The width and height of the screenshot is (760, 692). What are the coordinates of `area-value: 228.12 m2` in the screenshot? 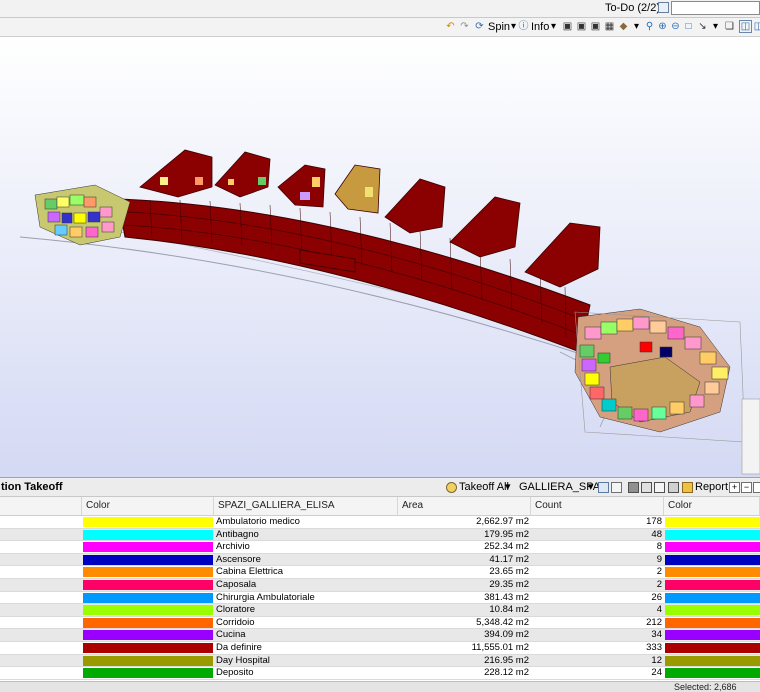 It's located at (506, 673).